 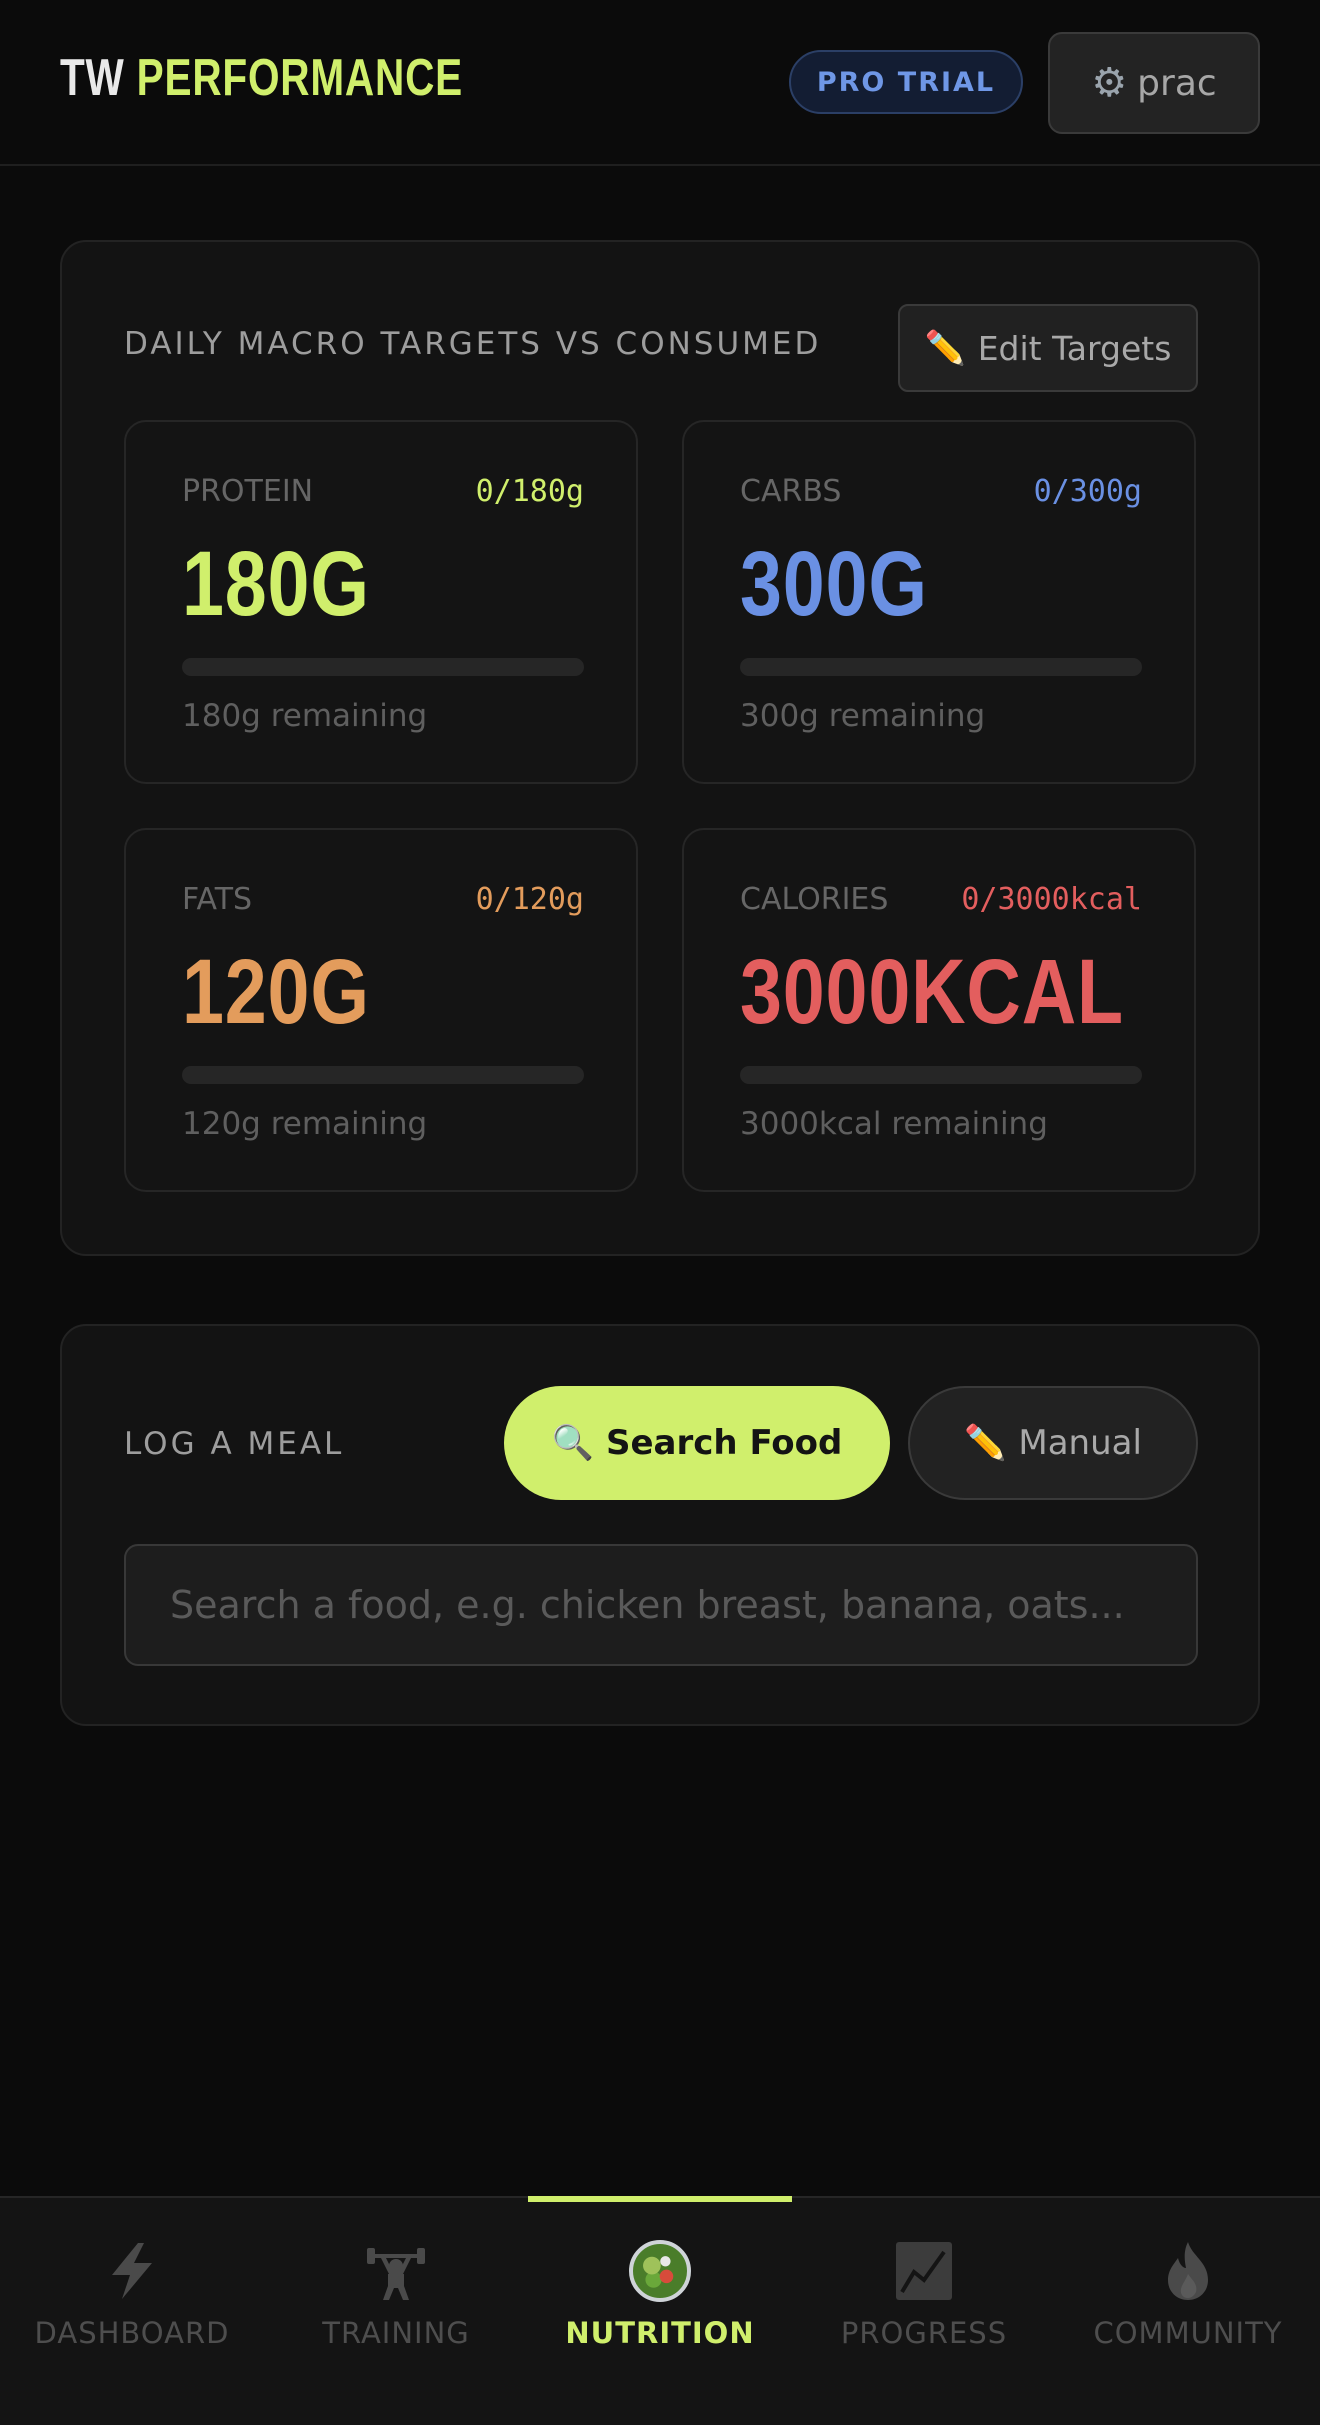 What do you see at coordinates (217, 899) in the screenshot?
I see `macro-label: FATS` at bounding box center [217, 899].